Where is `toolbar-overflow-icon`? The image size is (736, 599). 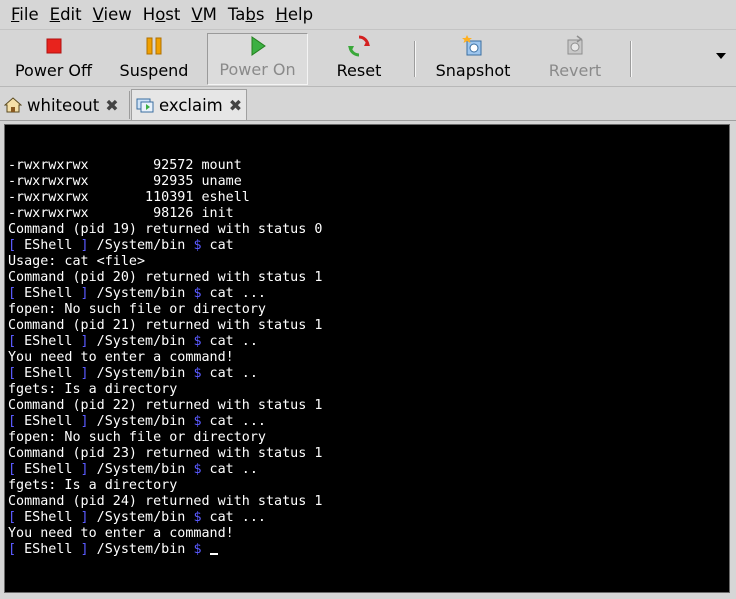 toolbar-overflow-icon is located at coordinates (721, 56).